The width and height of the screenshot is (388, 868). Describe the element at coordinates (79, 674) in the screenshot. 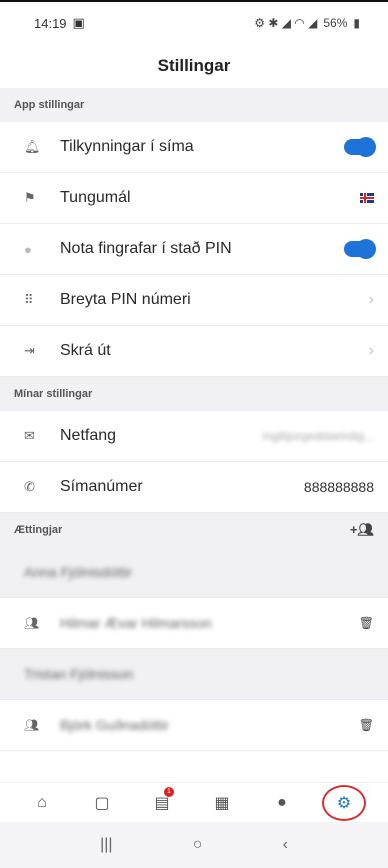

I see `relative-name: Tristan Fjölnisson` at that location.